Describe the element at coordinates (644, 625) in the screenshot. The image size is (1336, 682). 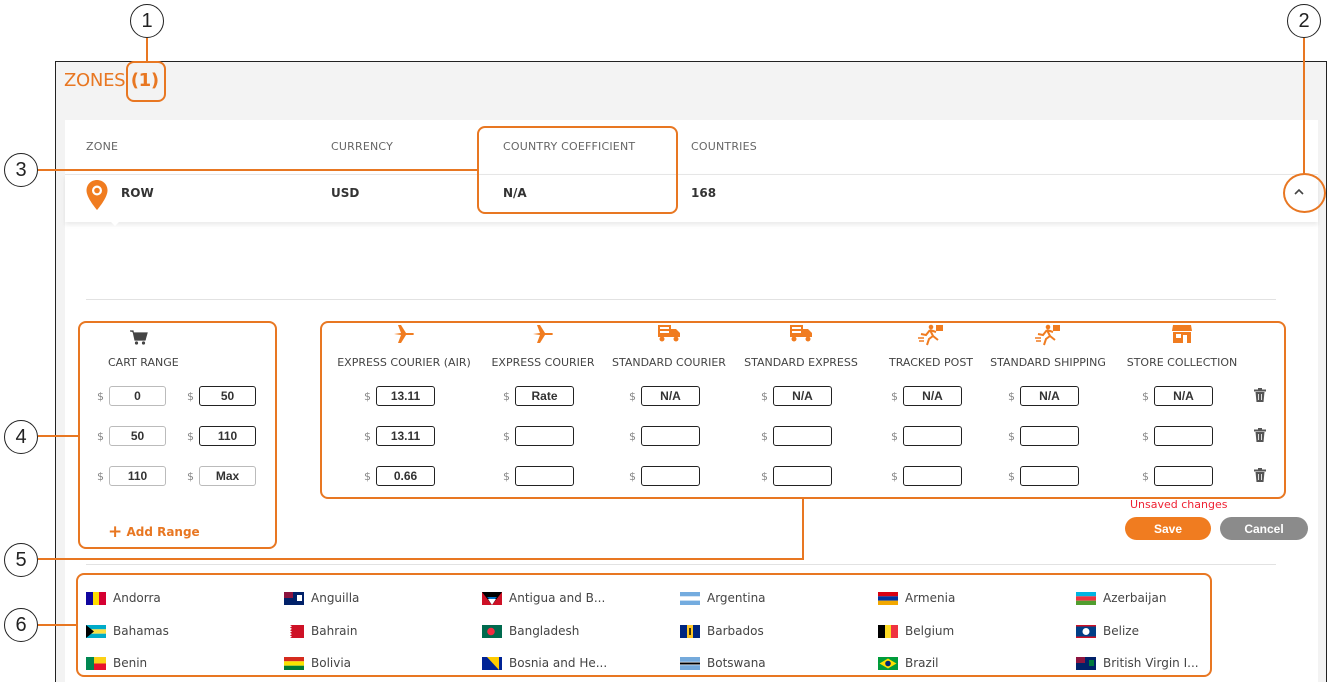
I see `highlight-countries` at that location.